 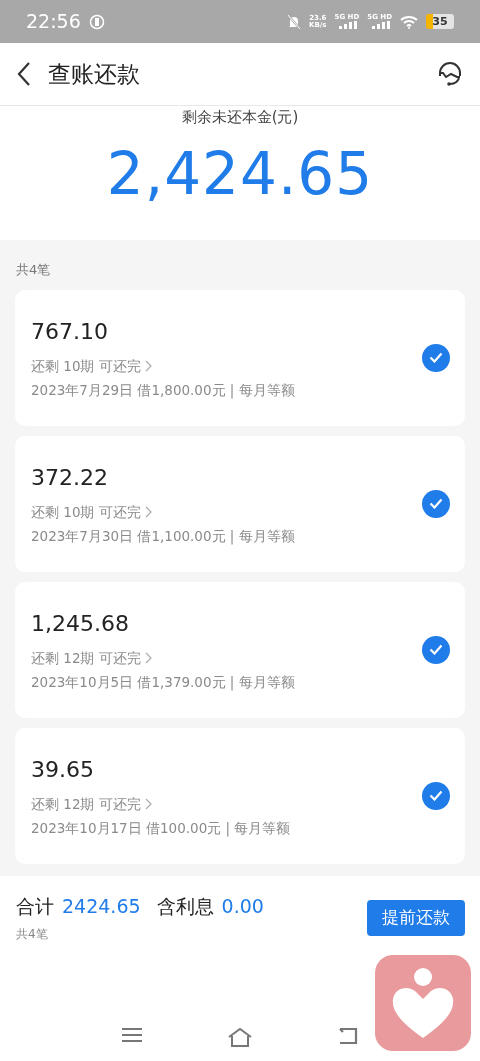 I want to click on back-button, so click(x=24, y=74).